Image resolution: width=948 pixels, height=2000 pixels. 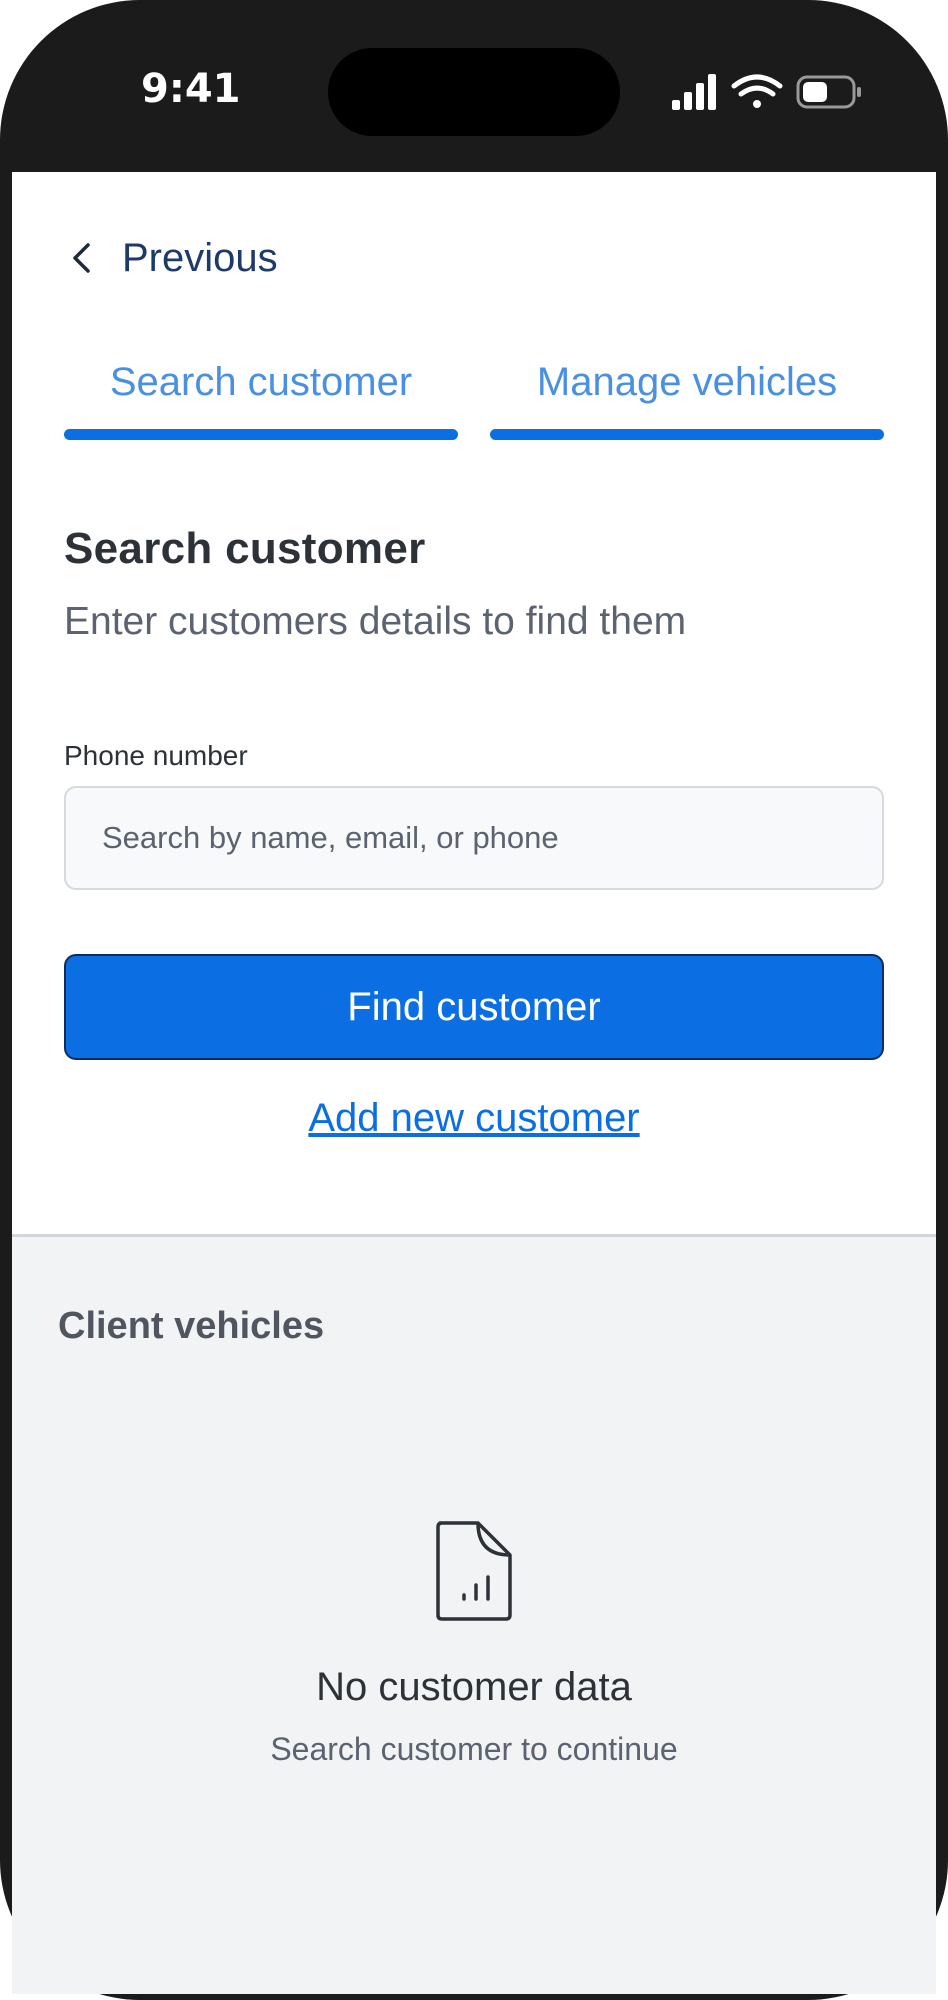 What do you see at coordinates (156, 755) in the screenshot?
I see `phone-number-label: Phone number` at bounding box center [156, 755].